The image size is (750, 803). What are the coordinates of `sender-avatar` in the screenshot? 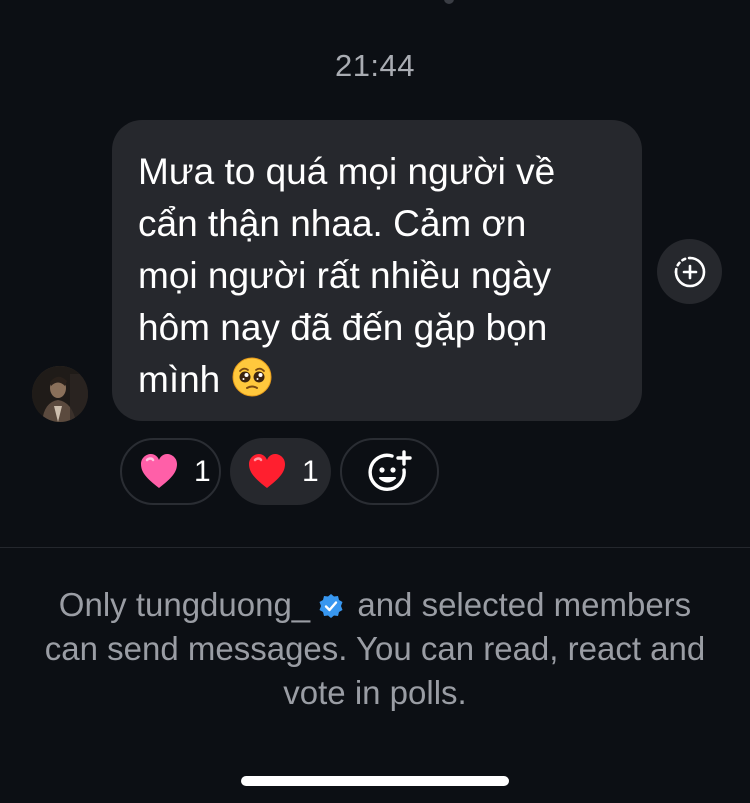 It's located at (60, 394).